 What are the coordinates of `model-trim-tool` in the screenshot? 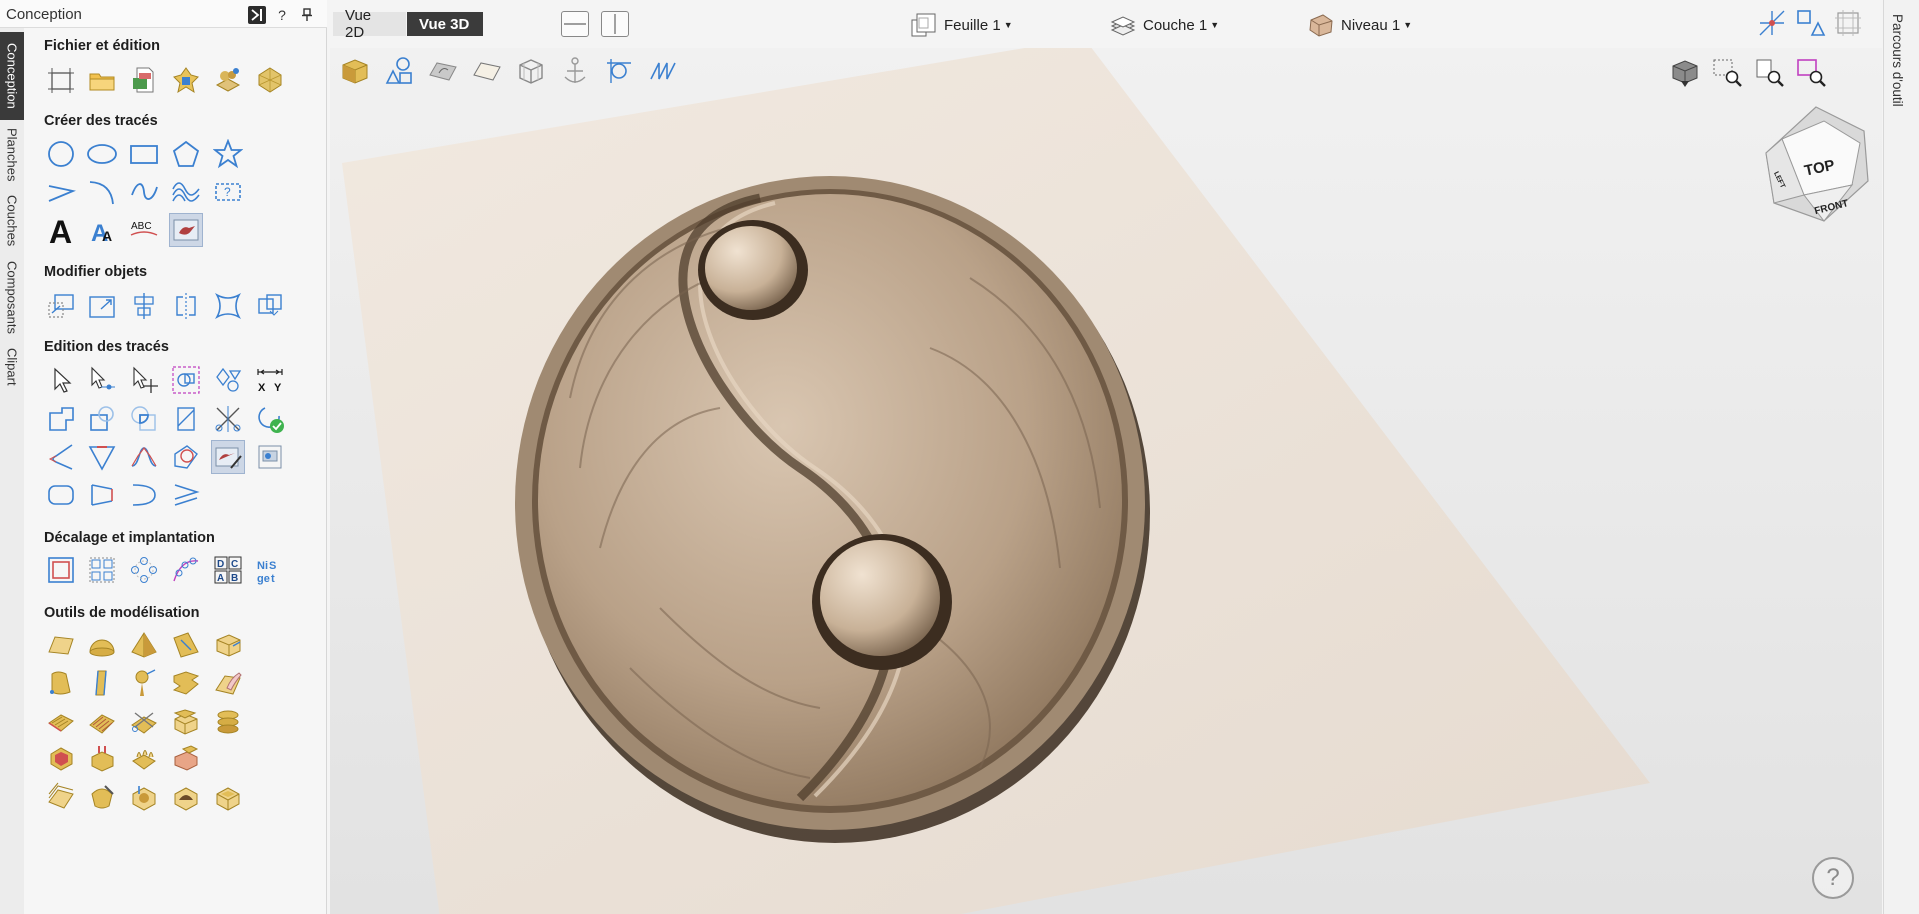 It's located at (144, 722).